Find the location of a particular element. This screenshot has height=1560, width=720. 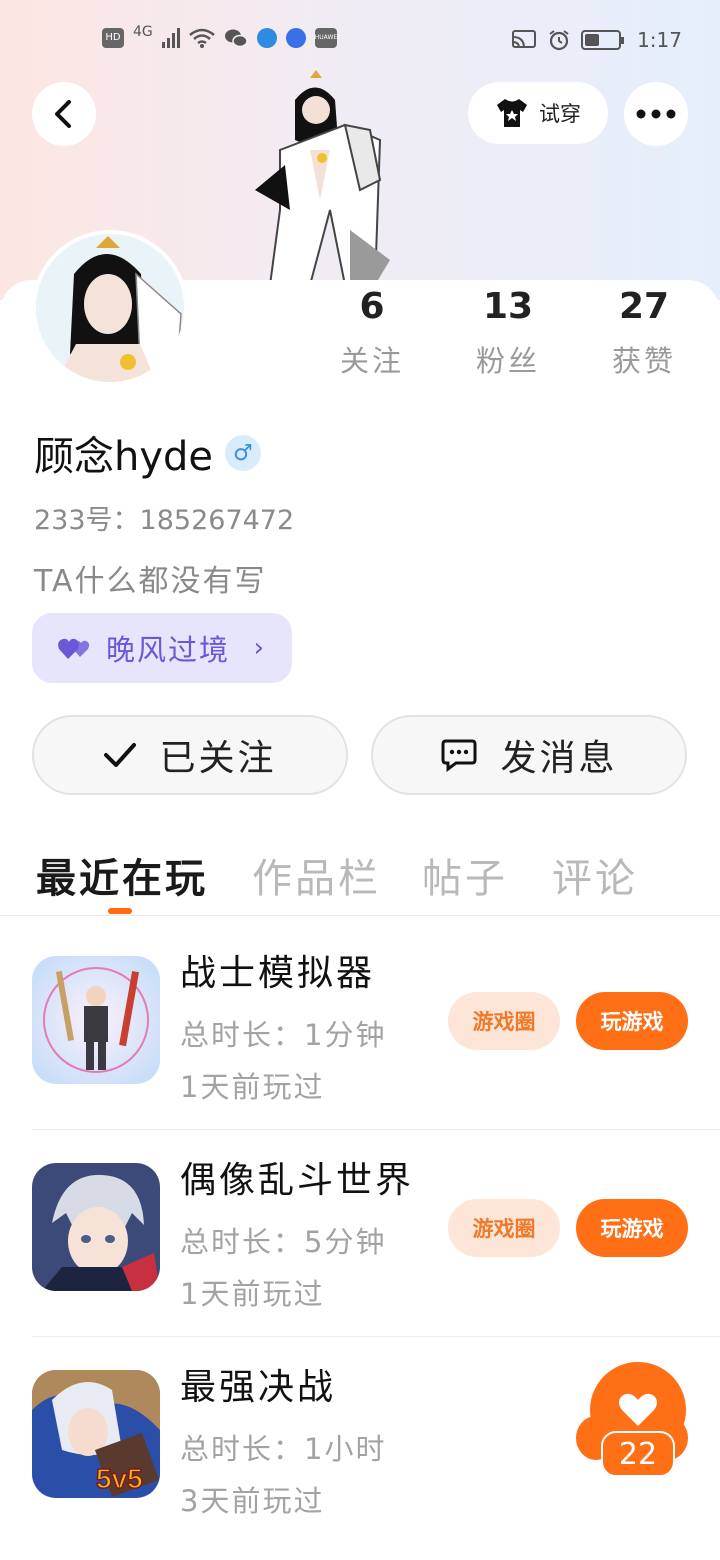

chevron-left-icon is located at coordinates (63, 114).